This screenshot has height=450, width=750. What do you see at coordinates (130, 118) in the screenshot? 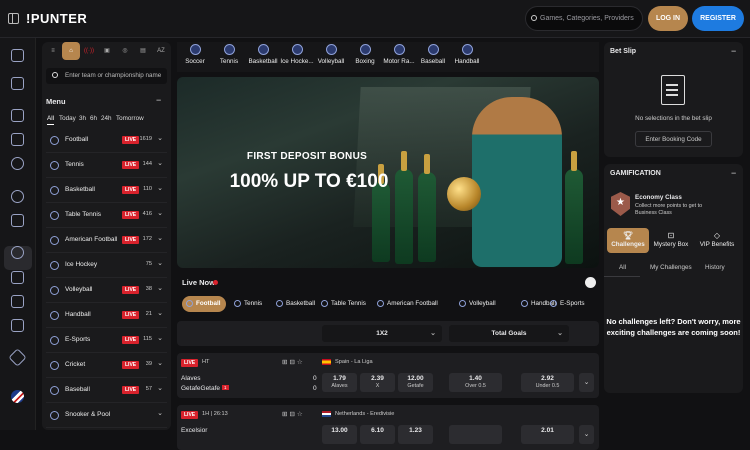
I see `filter-tomorrow: Tomorrow` at bounding box center [130, 118].